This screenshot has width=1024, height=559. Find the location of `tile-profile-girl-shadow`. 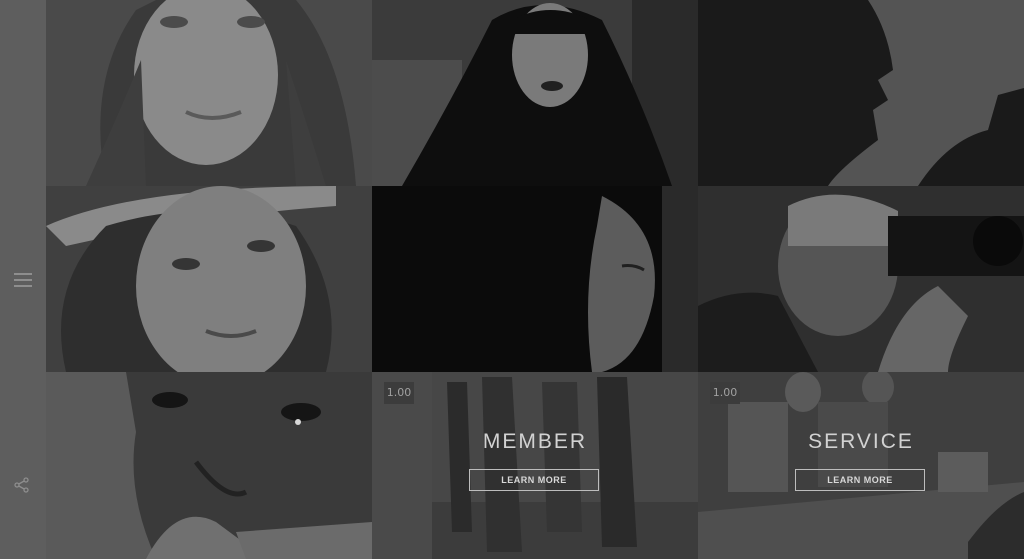

tile-profile-girl-shadow is located at coordinates (535, 279).